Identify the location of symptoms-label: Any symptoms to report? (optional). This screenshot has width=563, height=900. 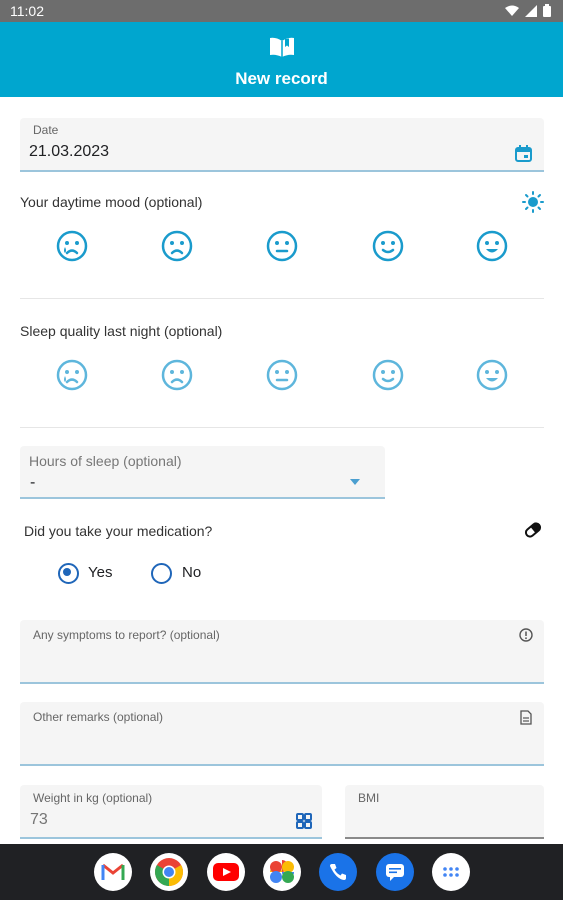
(126, 635).